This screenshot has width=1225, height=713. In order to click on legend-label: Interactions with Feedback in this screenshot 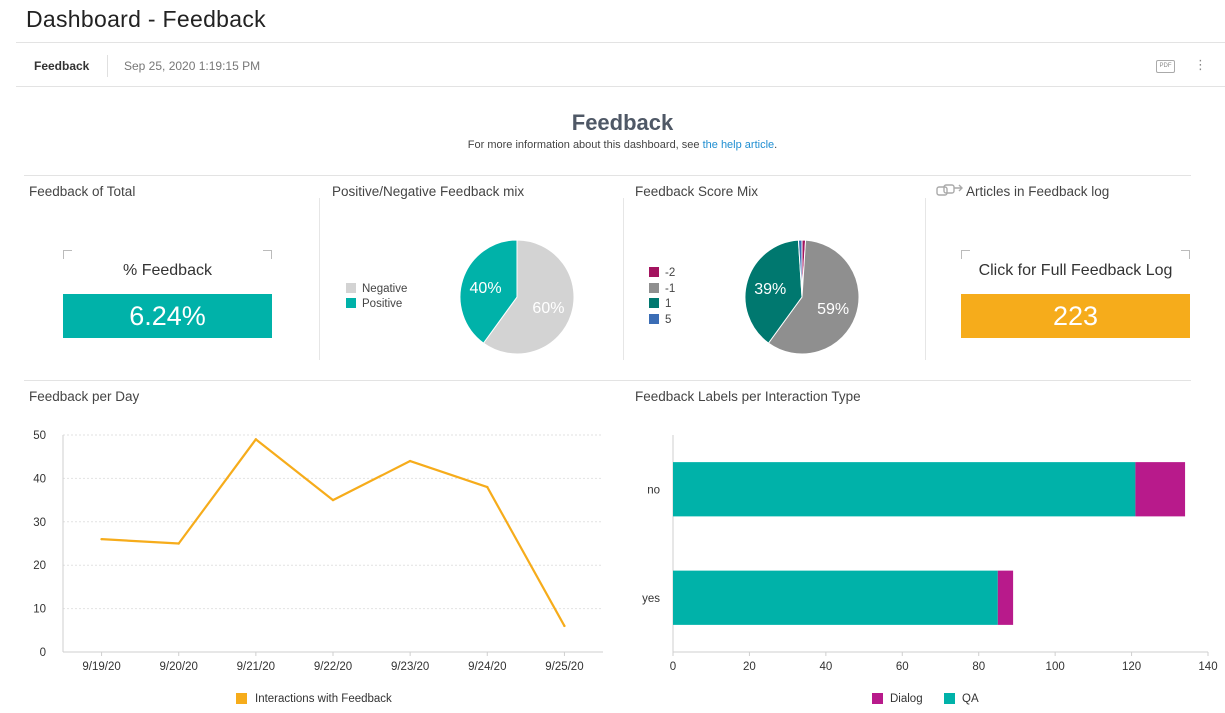, I will do `click(323, 699)`.